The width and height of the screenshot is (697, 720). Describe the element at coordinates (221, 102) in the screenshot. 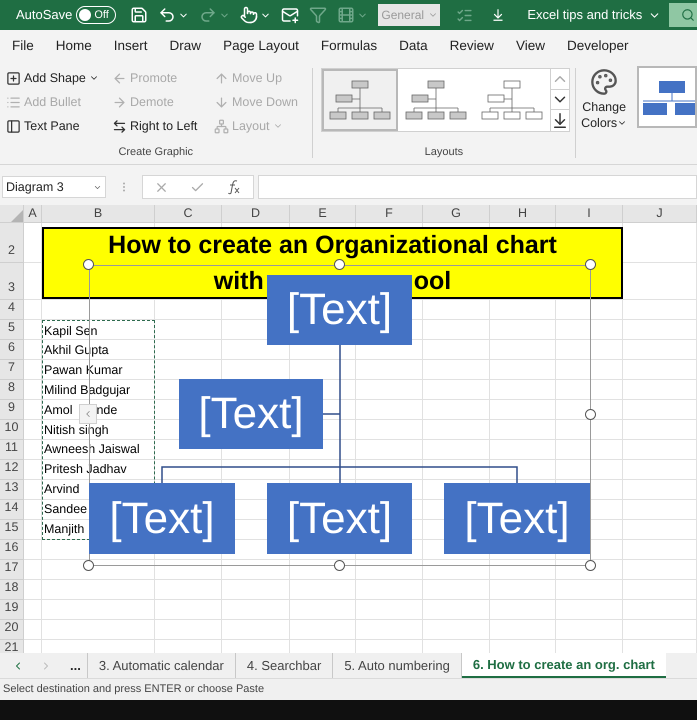

I see `down-arrow-icon` at that location.